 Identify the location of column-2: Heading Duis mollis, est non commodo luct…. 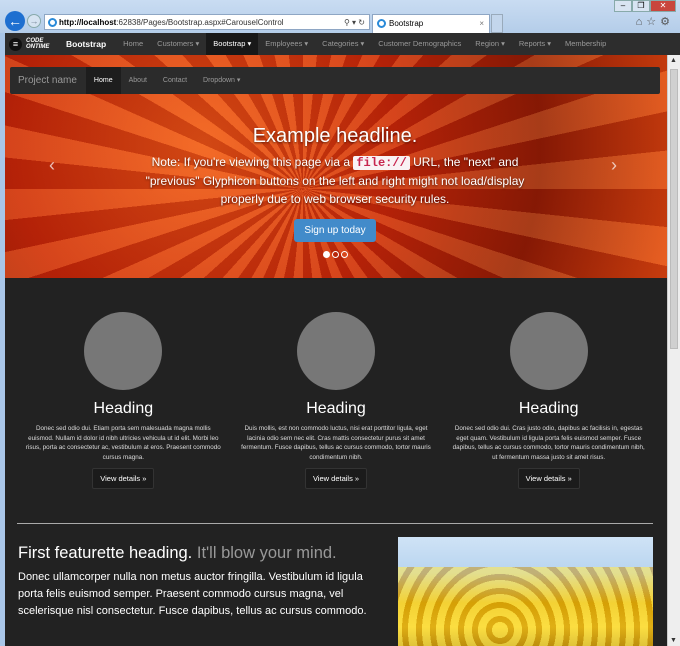
(336, 383).